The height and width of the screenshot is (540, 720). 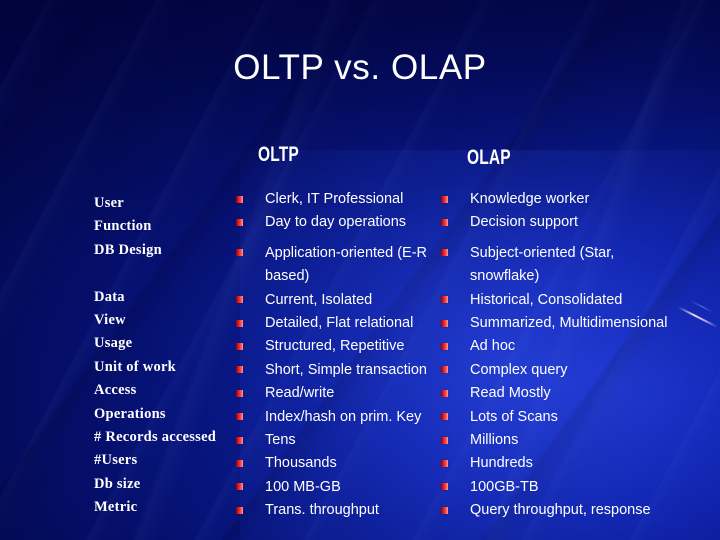 I want to click on list-item: Application-oriented (E-R based), so click(x=334, y=265).